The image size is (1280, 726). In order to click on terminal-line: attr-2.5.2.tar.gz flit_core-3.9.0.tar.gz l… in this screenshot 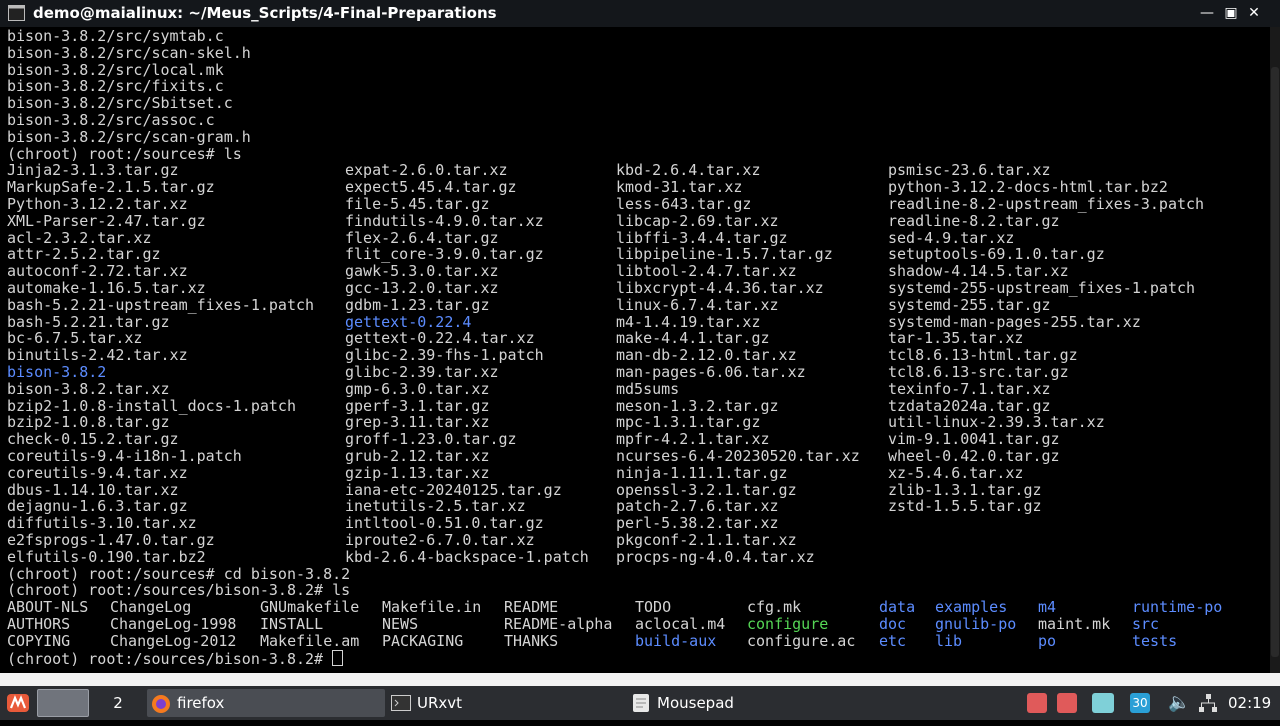, I will do `click(632, 254)`.